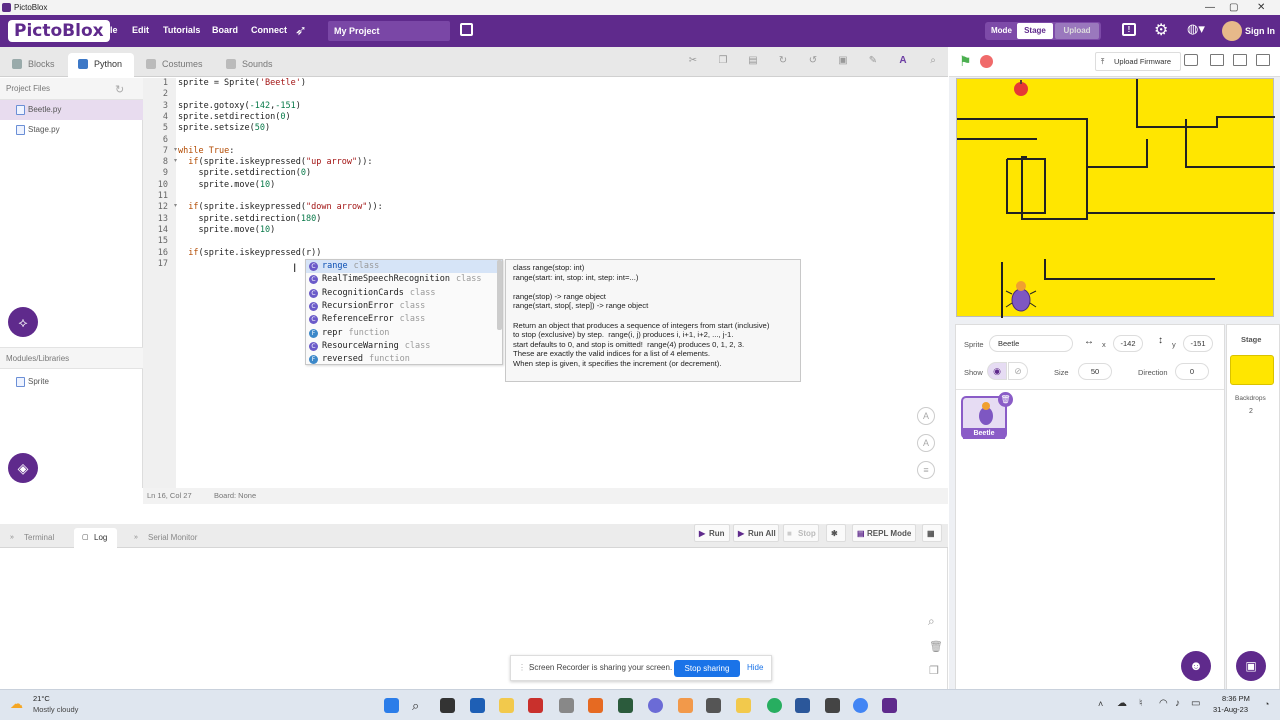  Describe the element at coordinates (404, 346) in the screenshot. I see `autocomplete-item: C ResourceWarning class` at that location.